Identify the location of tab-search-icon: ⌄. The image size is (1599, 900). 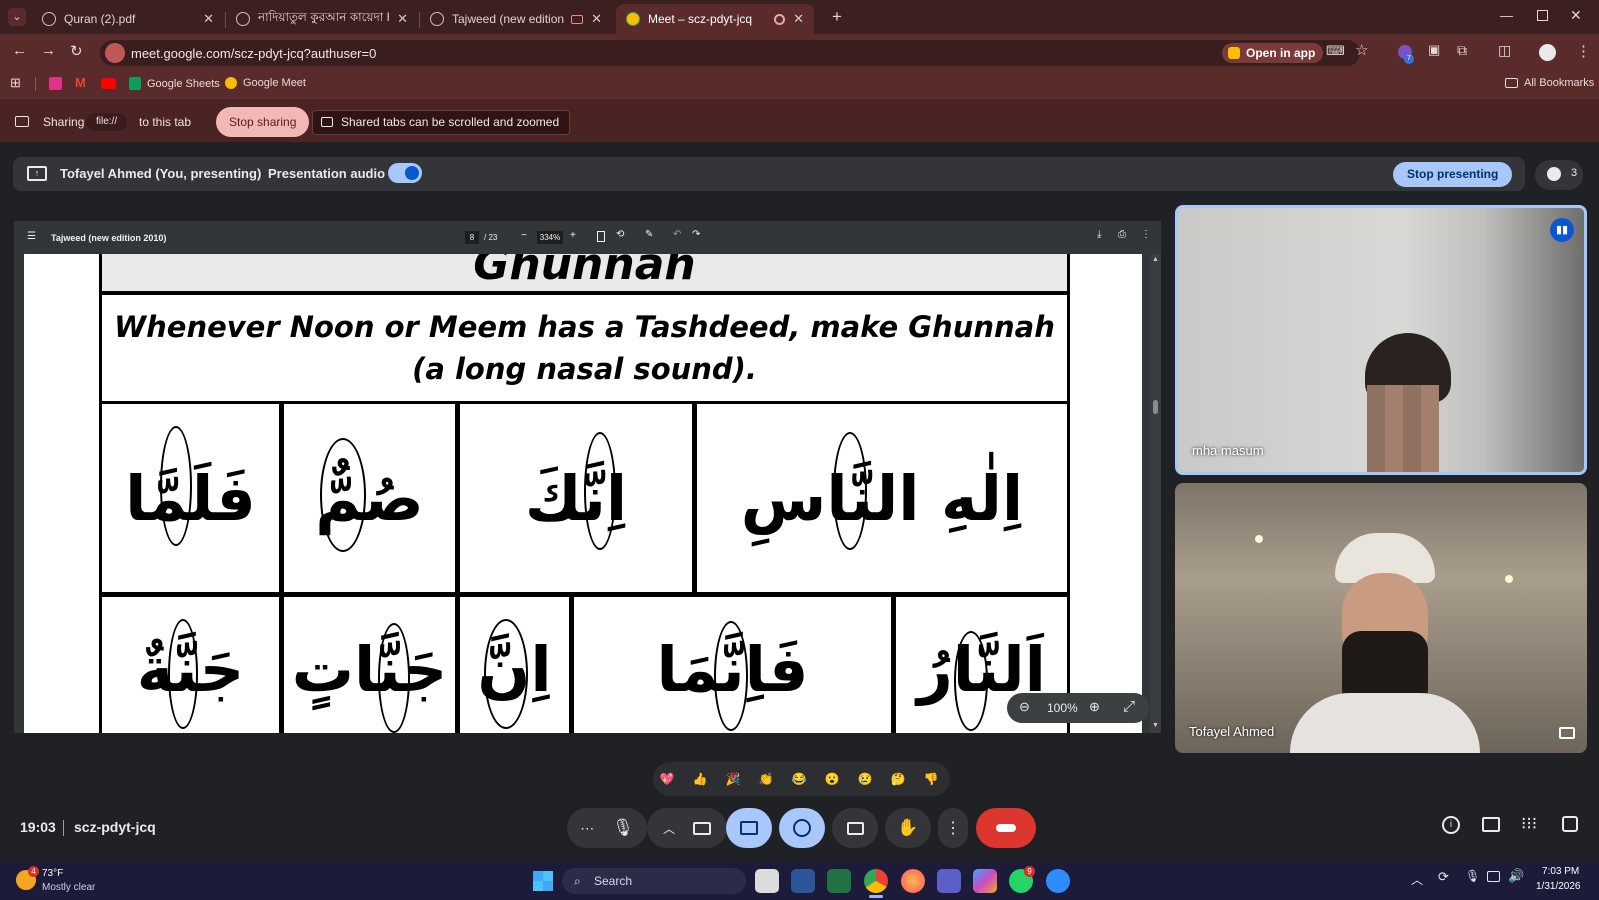
(17, 17).